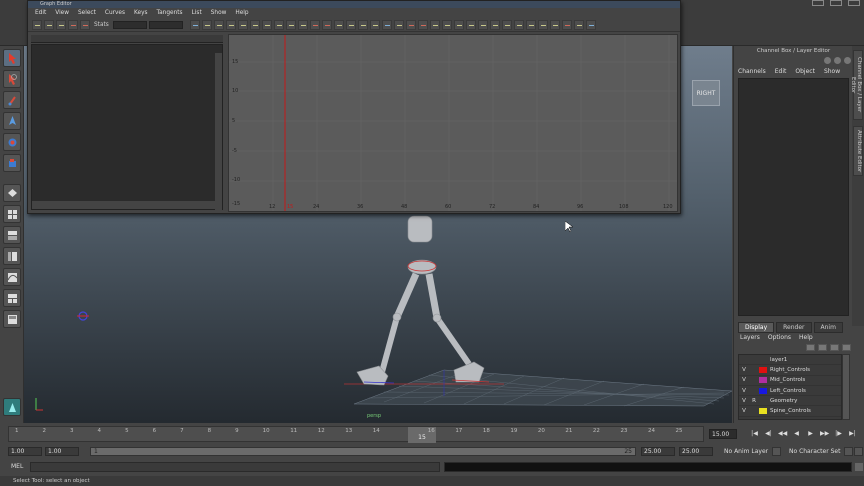 Image resolution: width=864 pixels, height=486 pixels. I want to click on layer-row: V Spine_Controls, so click(790, 411).